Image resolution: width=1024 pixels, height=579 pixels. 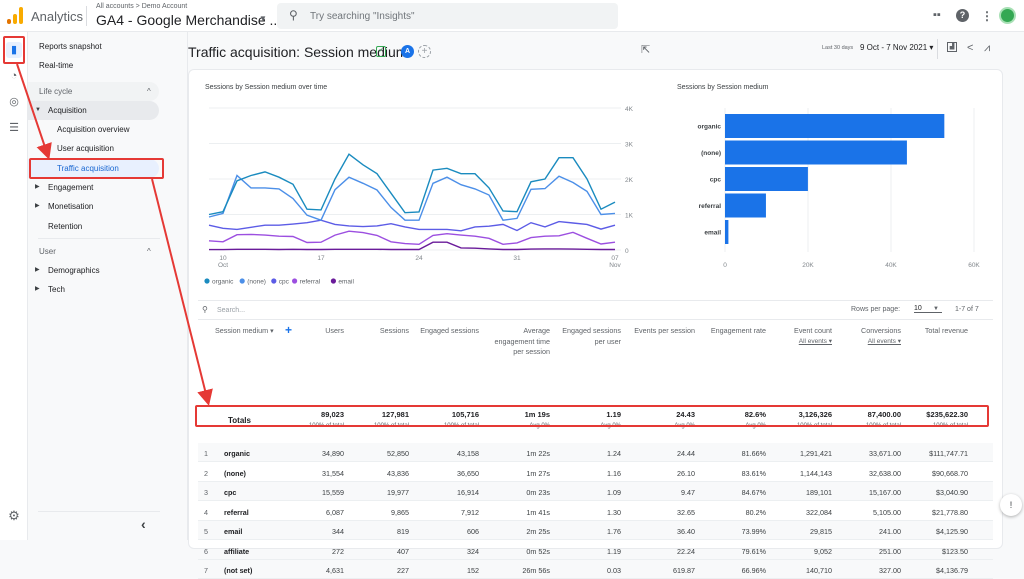 I want to click on metric-cell-sessions: 819, so click(x=403, y=531).